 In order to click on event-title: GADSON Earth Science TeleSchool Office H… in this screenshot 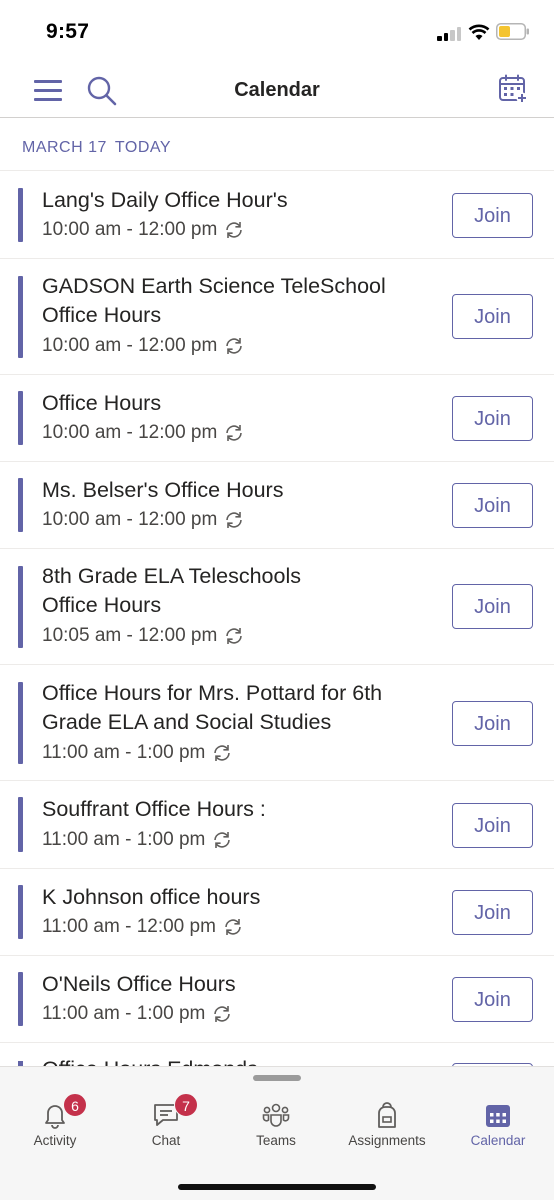, I will do `click(214, 300)`.